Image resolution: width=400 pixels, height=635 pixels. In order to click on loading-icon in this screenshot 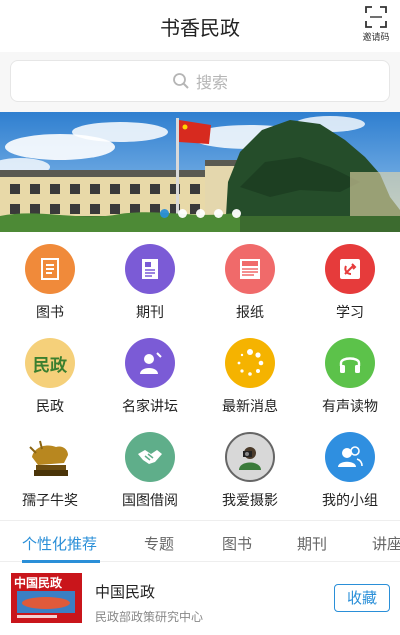, I will do `click(250, 363)`.